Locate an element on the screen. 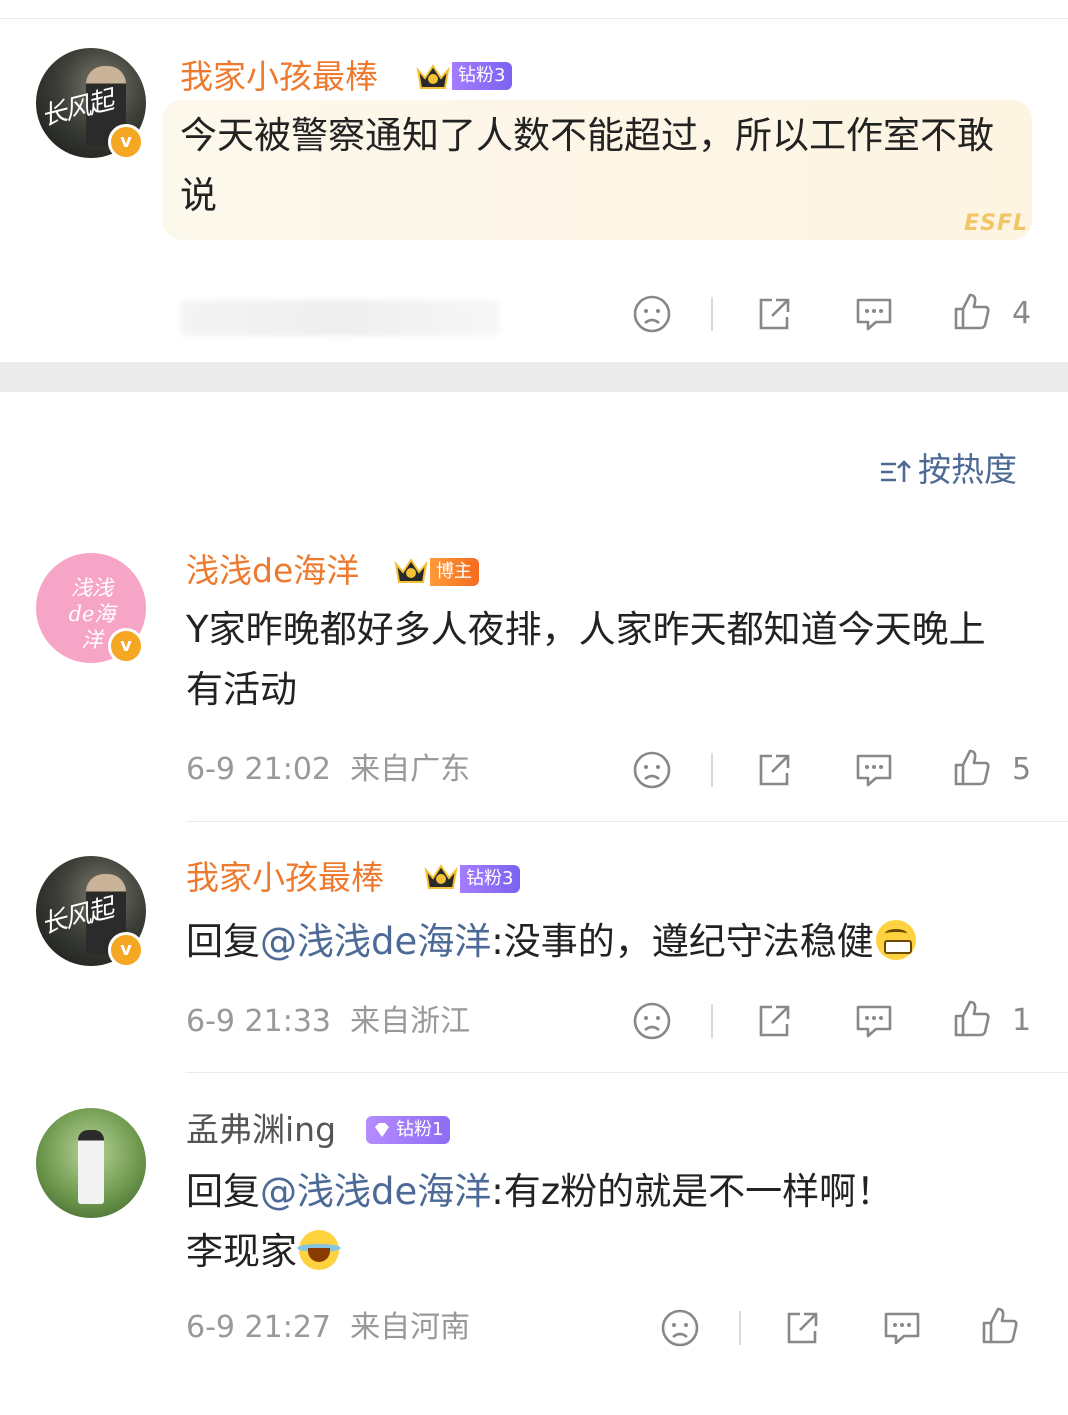 This screenshot has width=1068, height=1415. comment-meta: 6-9 21:27 来自河南 is located at coordinates (328, 1328).